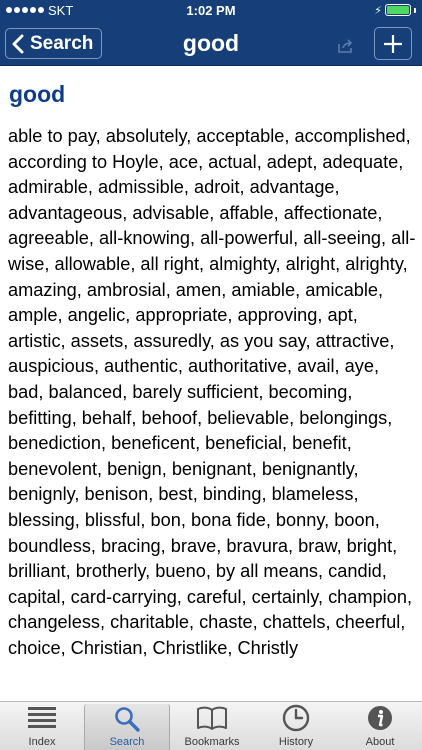 The width and height of the screenshot is (422, 750). I want to click on tab-search: Search, so click(127, 727).